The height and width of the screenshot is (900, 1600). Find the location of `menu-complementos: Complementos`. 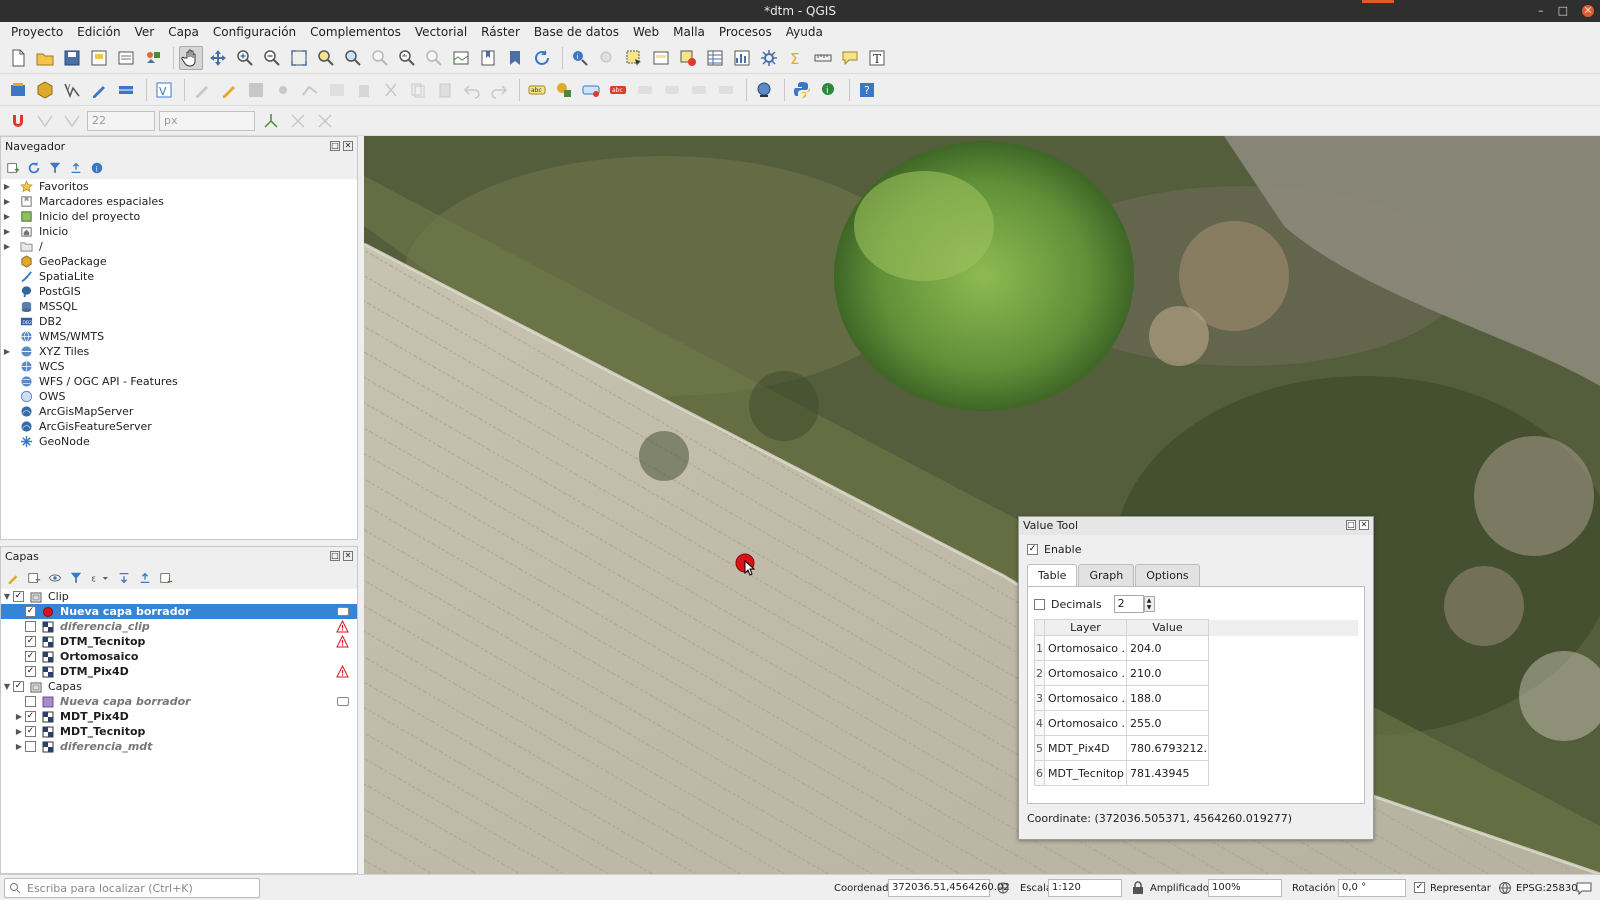

menu-complementos: Complementos is located at coordinates (355, 32).